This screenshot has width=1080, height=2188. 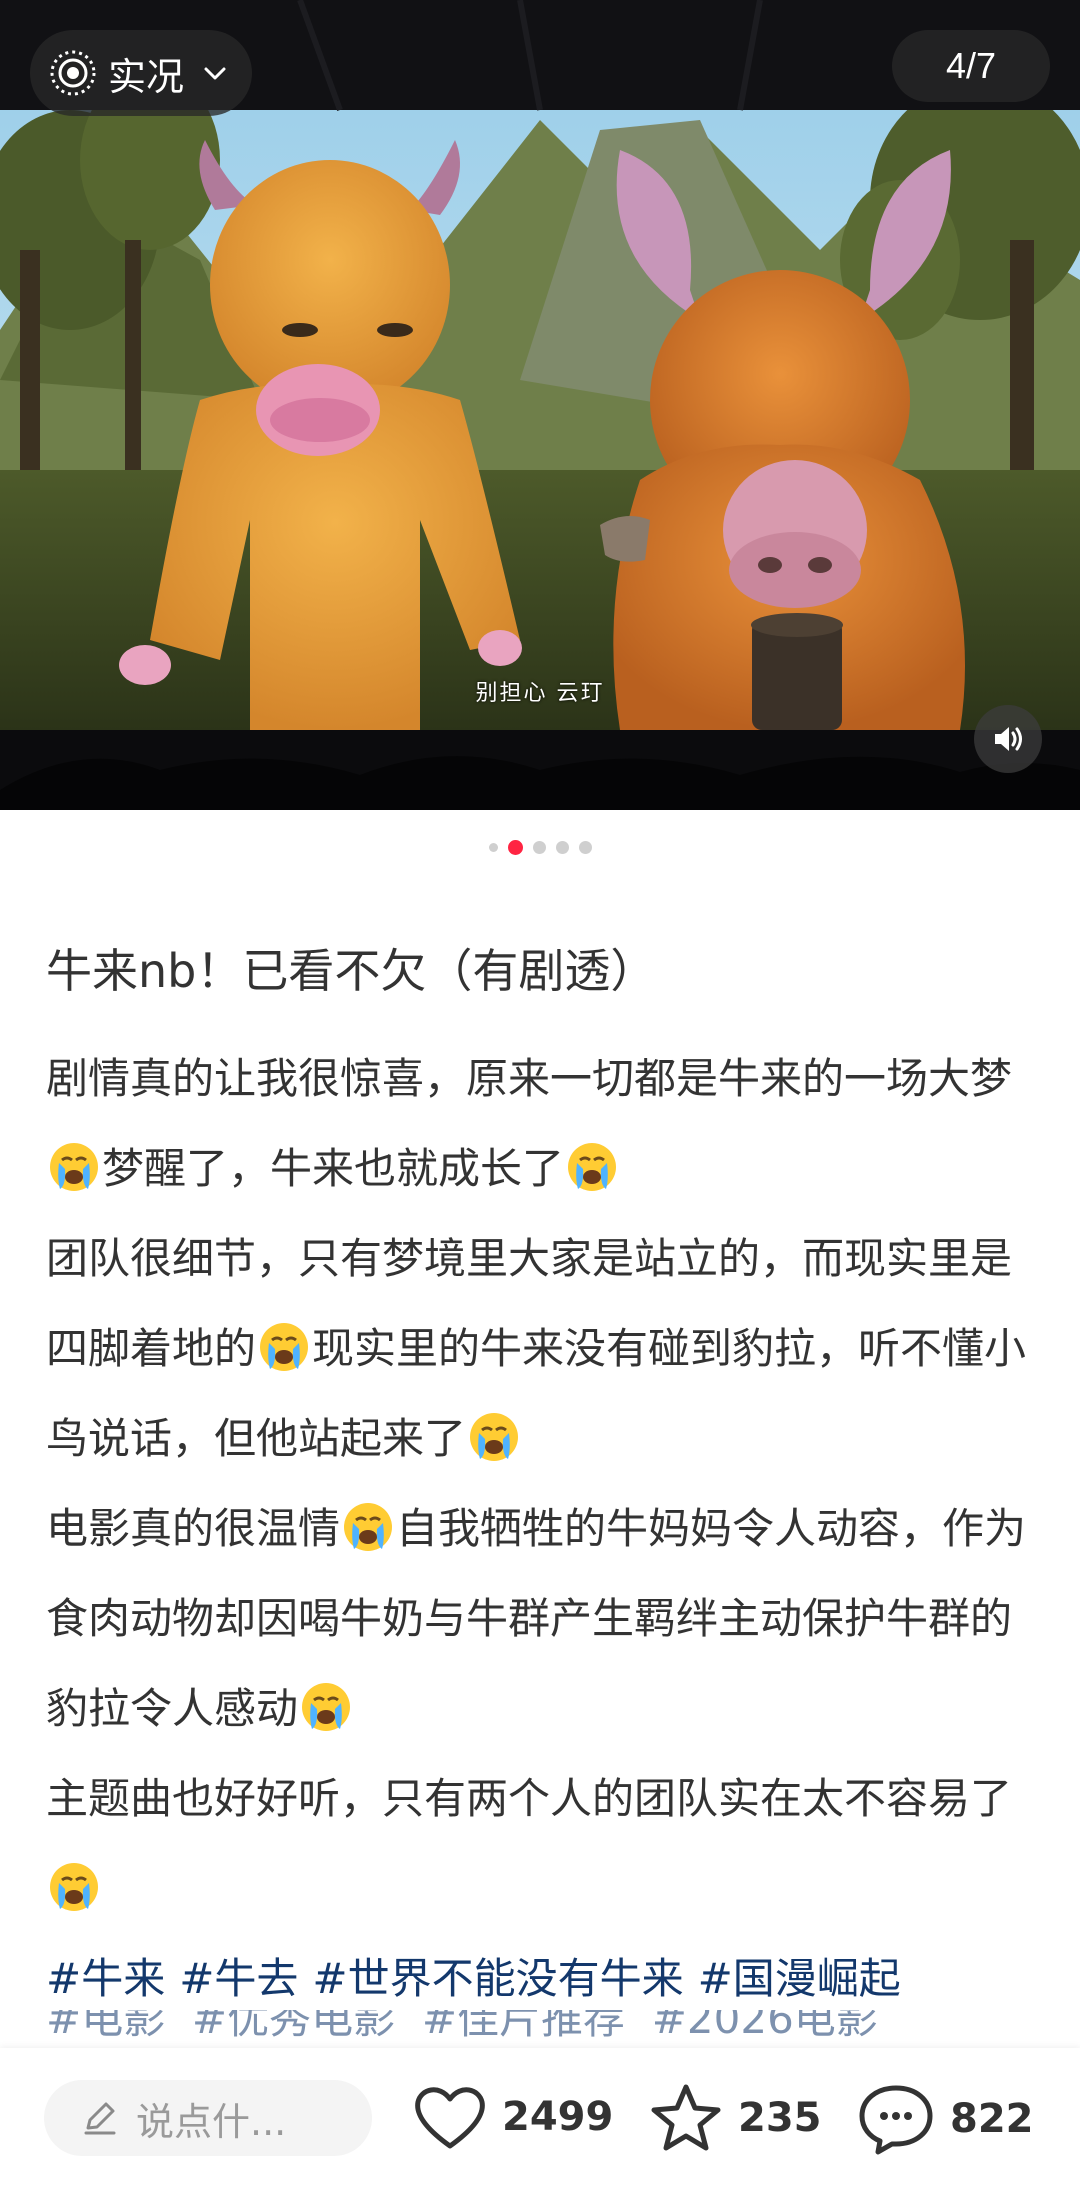 I want to click on like-button: 2499, so click(x=512, y=2117).